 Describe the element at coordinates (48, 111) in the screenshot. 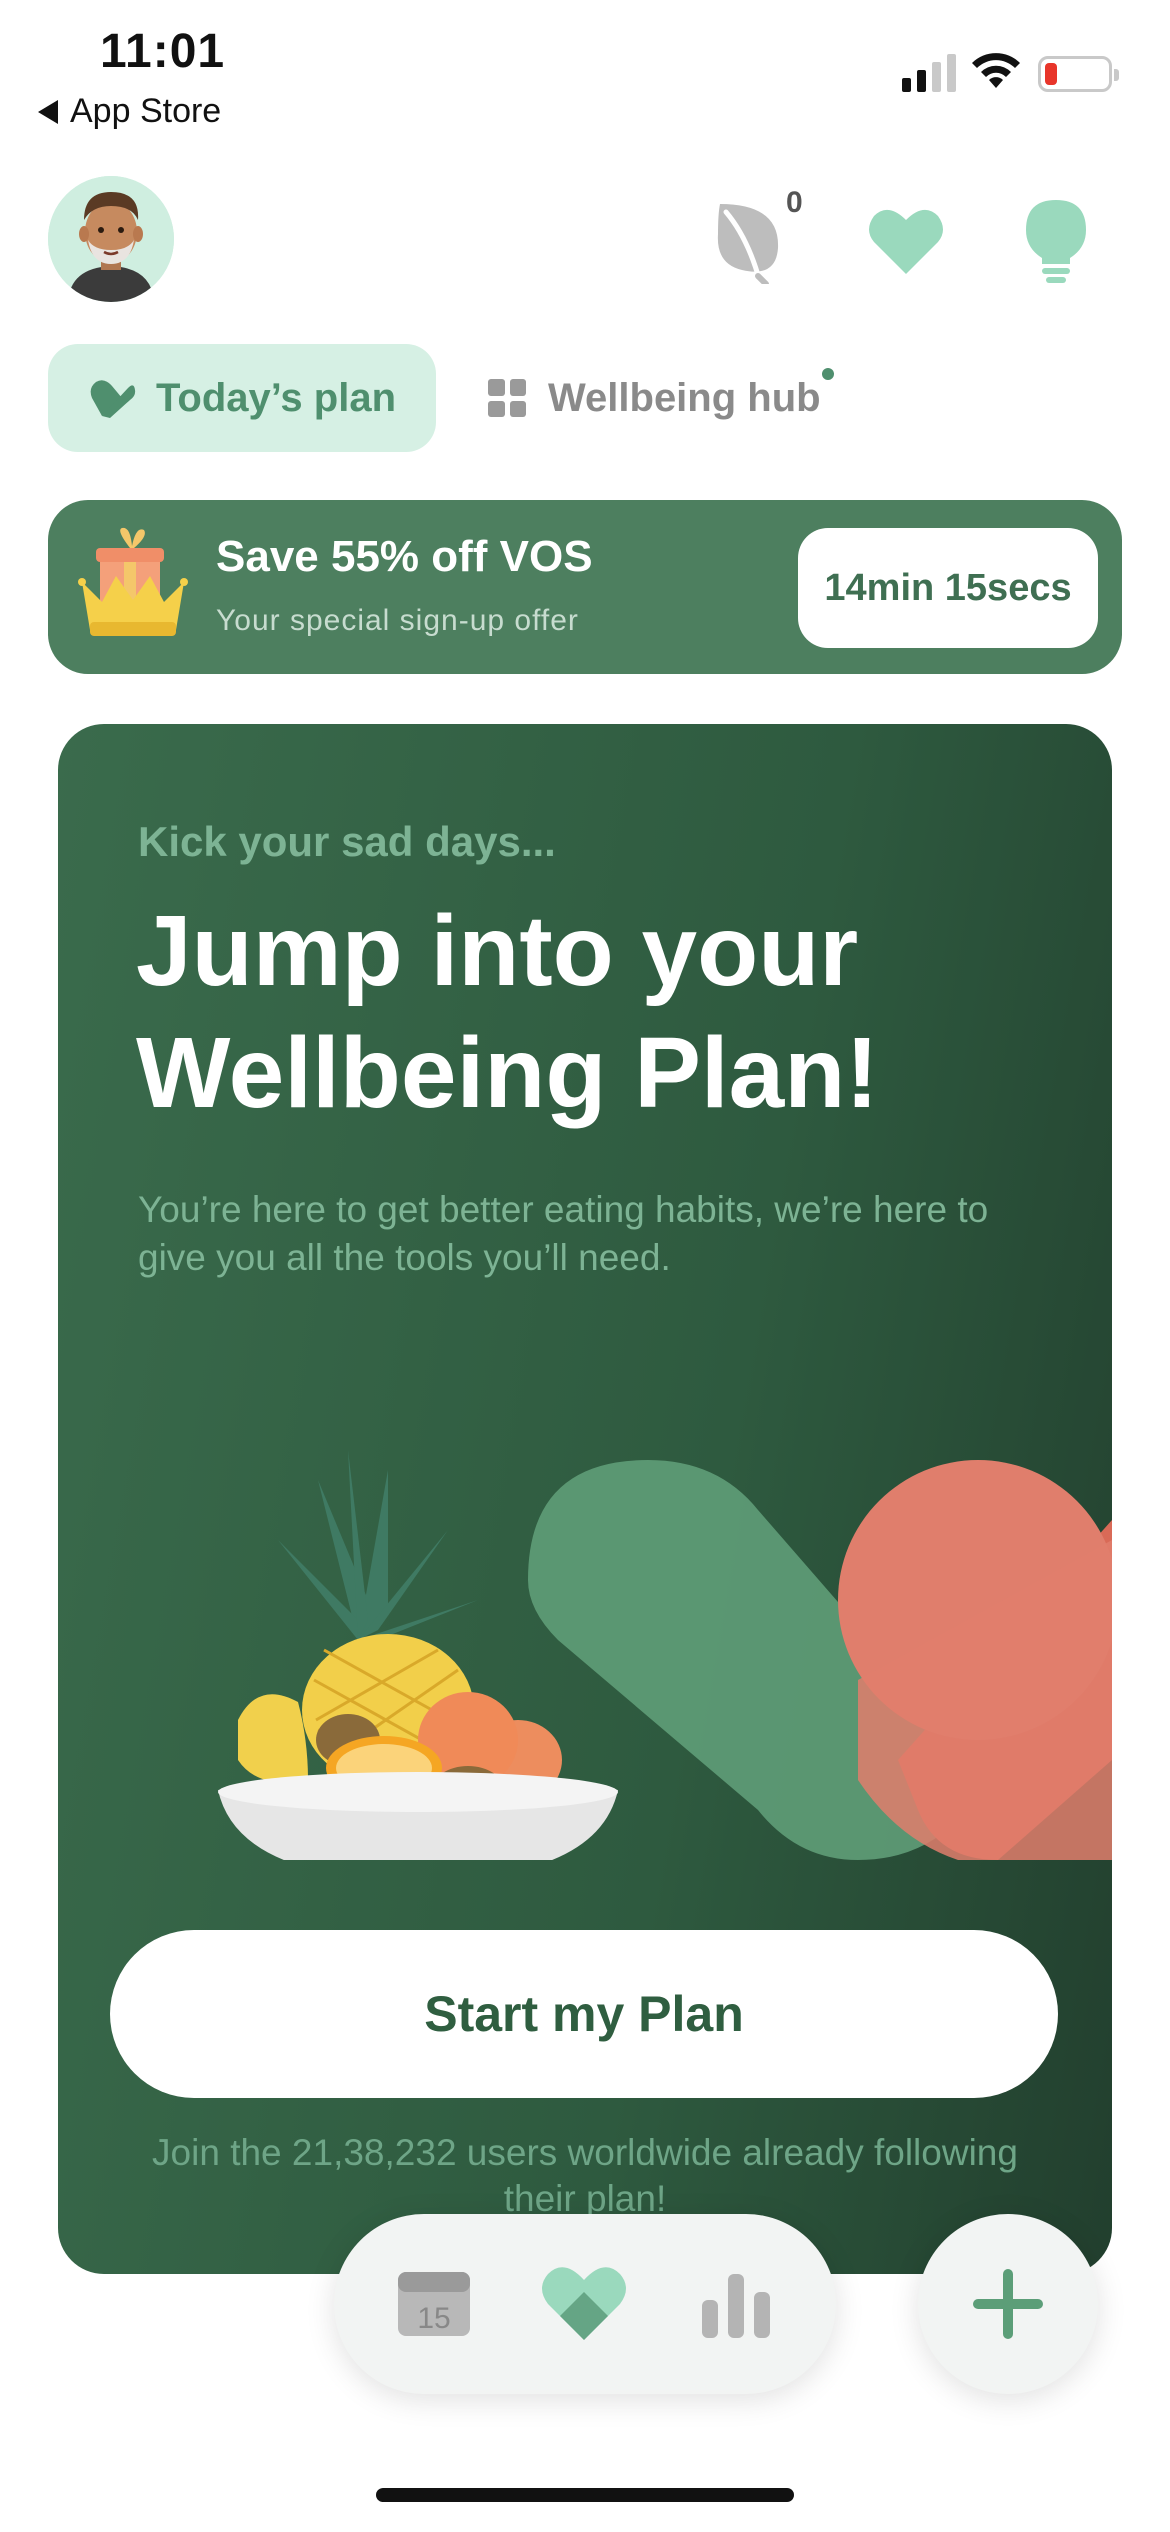

I see `back-triangle-icon` at that location.